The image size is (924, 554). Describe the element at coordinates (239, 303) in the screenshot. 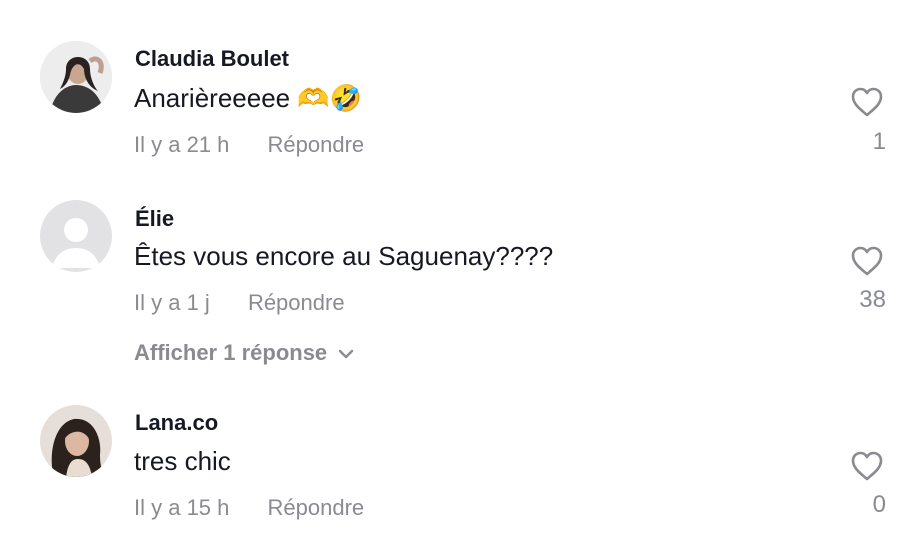

I see `comment-meta: Il y a 1 j Répondre` at that location.